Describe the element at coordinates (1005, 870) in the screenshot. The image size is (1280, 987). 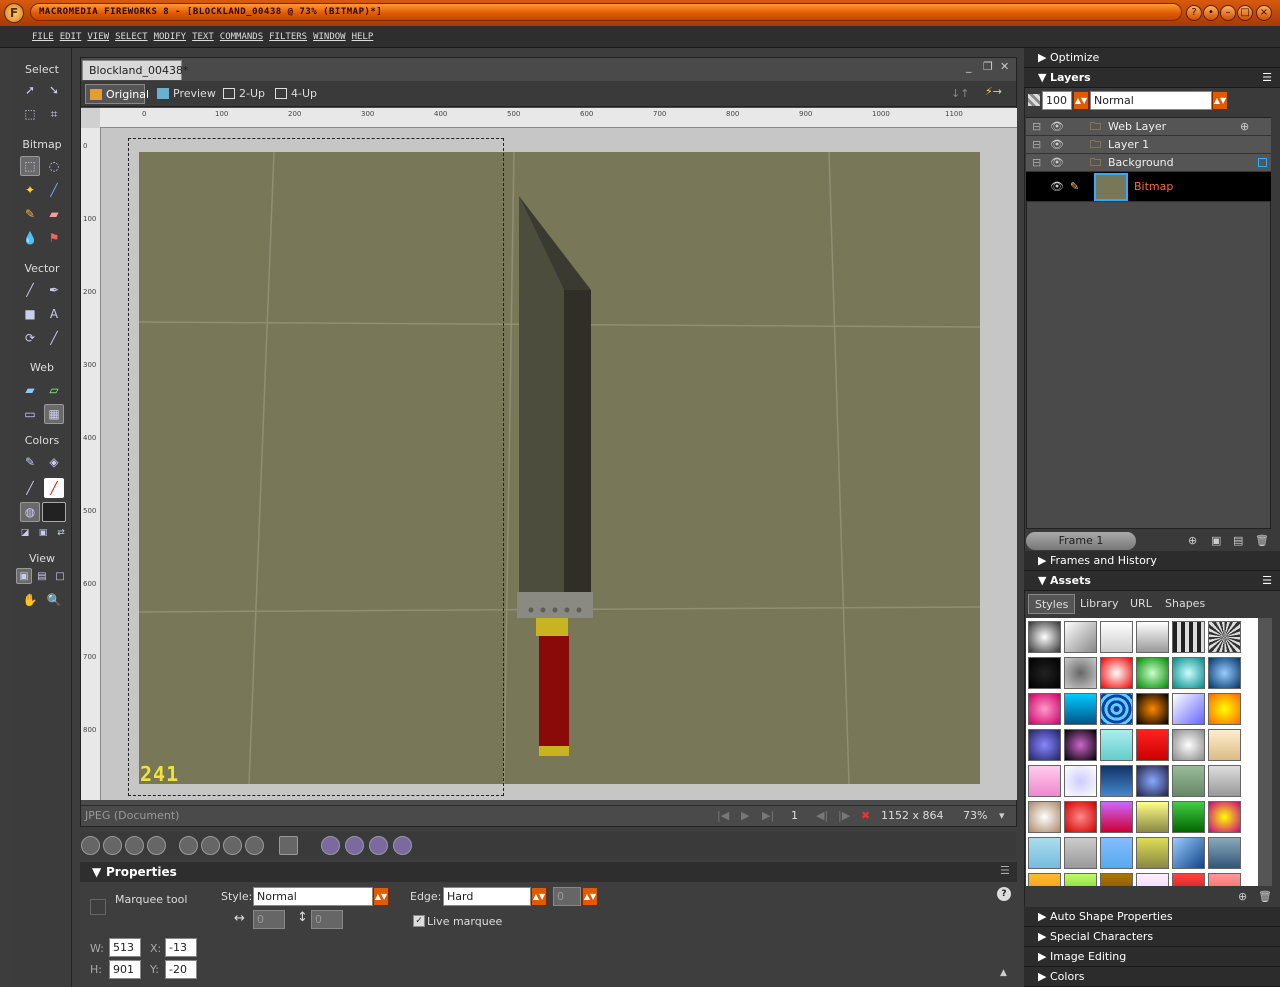
I see `panel-options-icon: ☰` at that location.